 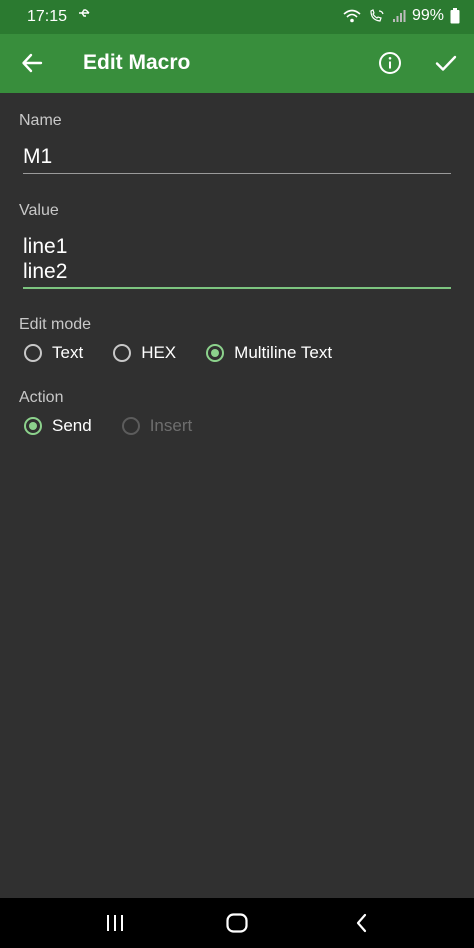 I want to click on battery-icon, so click(x=455, y=16).